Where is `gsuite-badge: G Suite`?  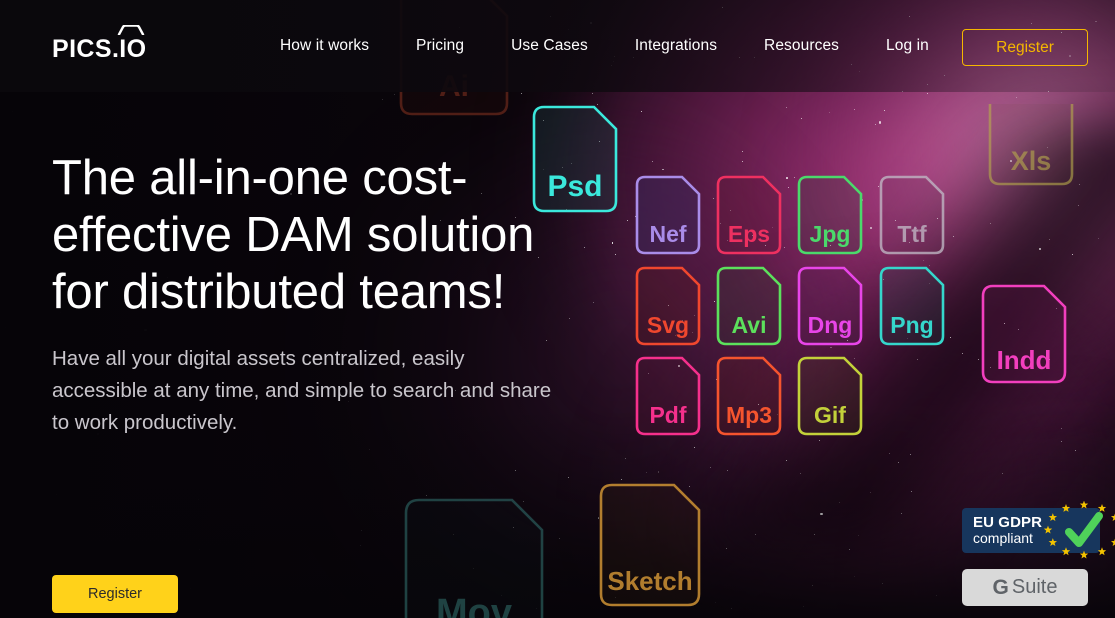 gsuite-badge: G Suite is located at coordinates (1025, 587).